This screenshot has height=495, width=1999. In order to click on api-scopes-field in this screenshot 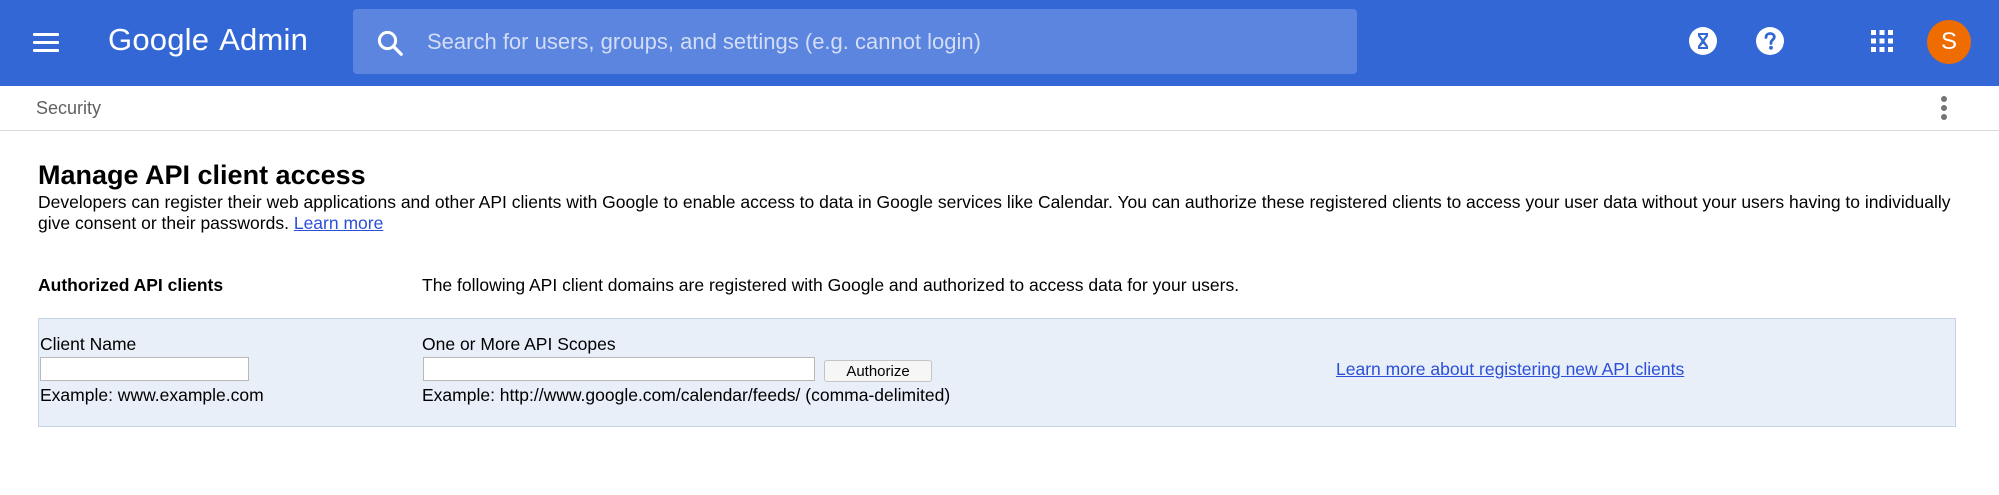, I will do `click(619, 369)`.